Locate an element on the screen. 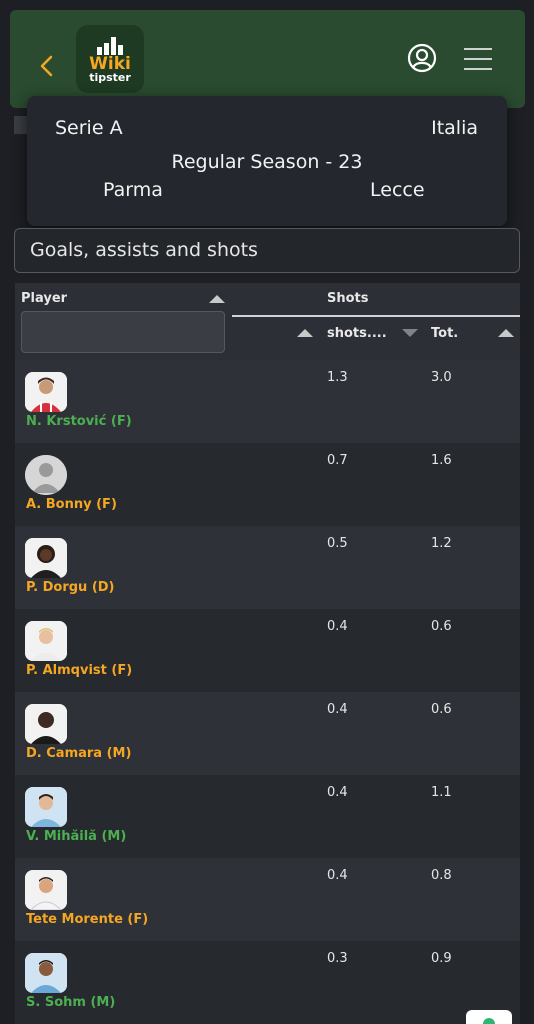  default-user-icon is located at coordinates (46, 475).